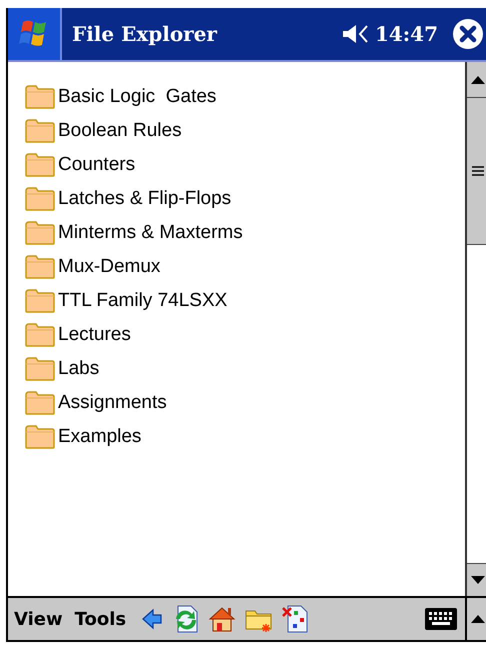 Image resolution: width=486 pixels, height=648 pixels. What do you see at coordinates (94, 335) in the screenshot?
I see `folder-name: Lectures` at bounding box center [94, 335].